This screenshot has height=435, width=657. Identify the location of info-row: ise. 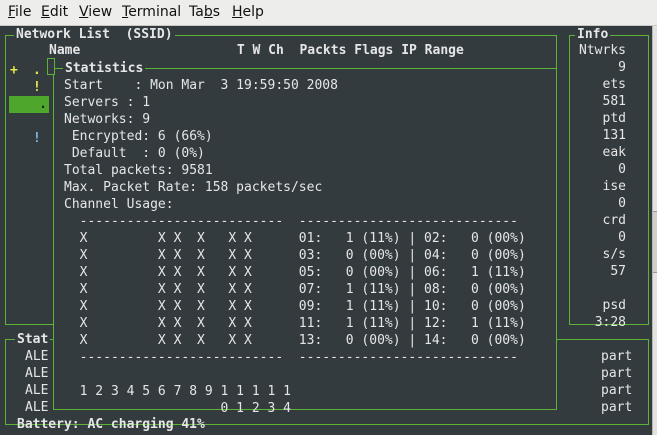
(614, 186).